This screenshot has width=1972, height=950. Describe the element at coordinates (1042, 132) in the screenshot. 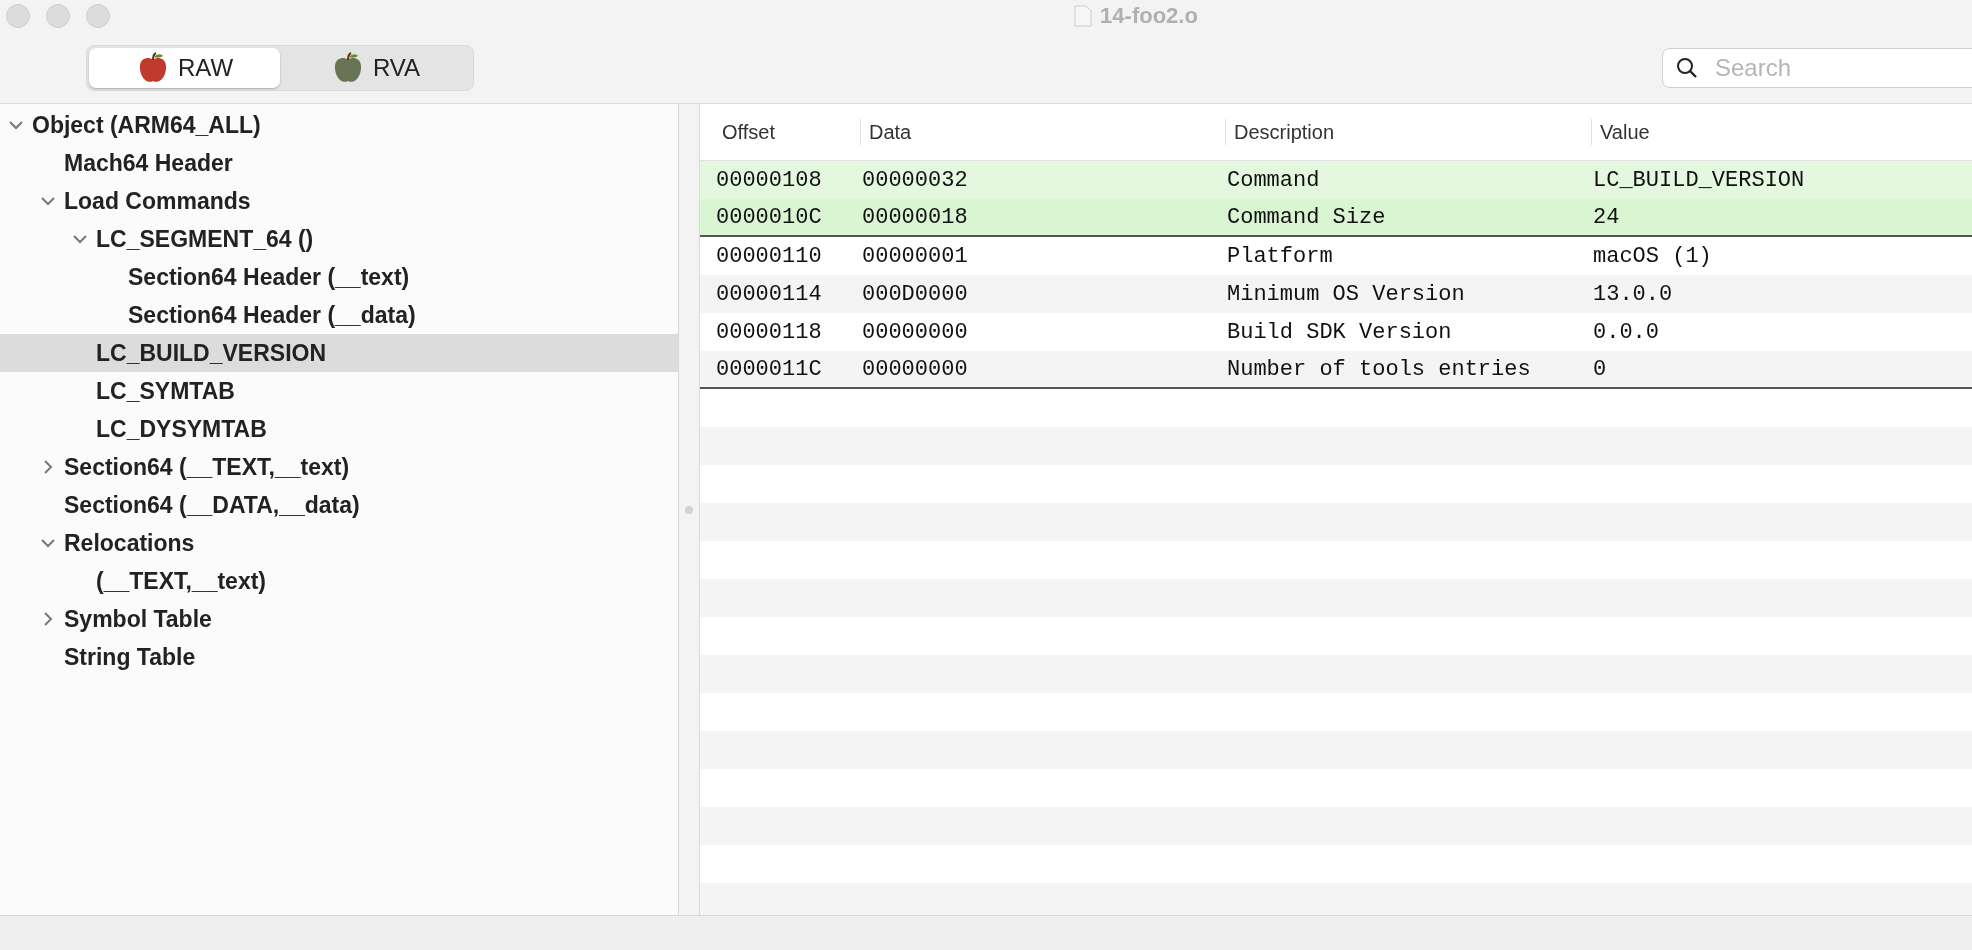

I see `column-header: Data` at that location.